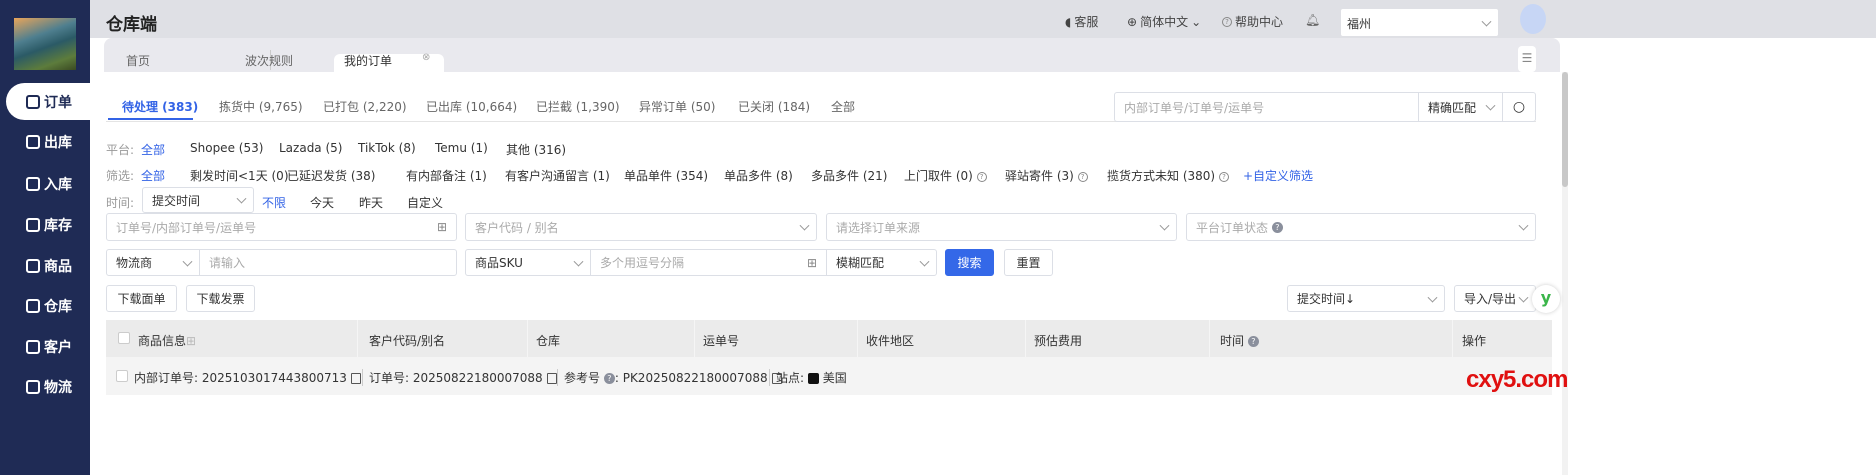 This screenshot has height=475, width=1876. What do you see at coordinates (48, 346) in the screenshot?
I see `sidebar-item-customers: 客户` at bounding box center [48, 346].